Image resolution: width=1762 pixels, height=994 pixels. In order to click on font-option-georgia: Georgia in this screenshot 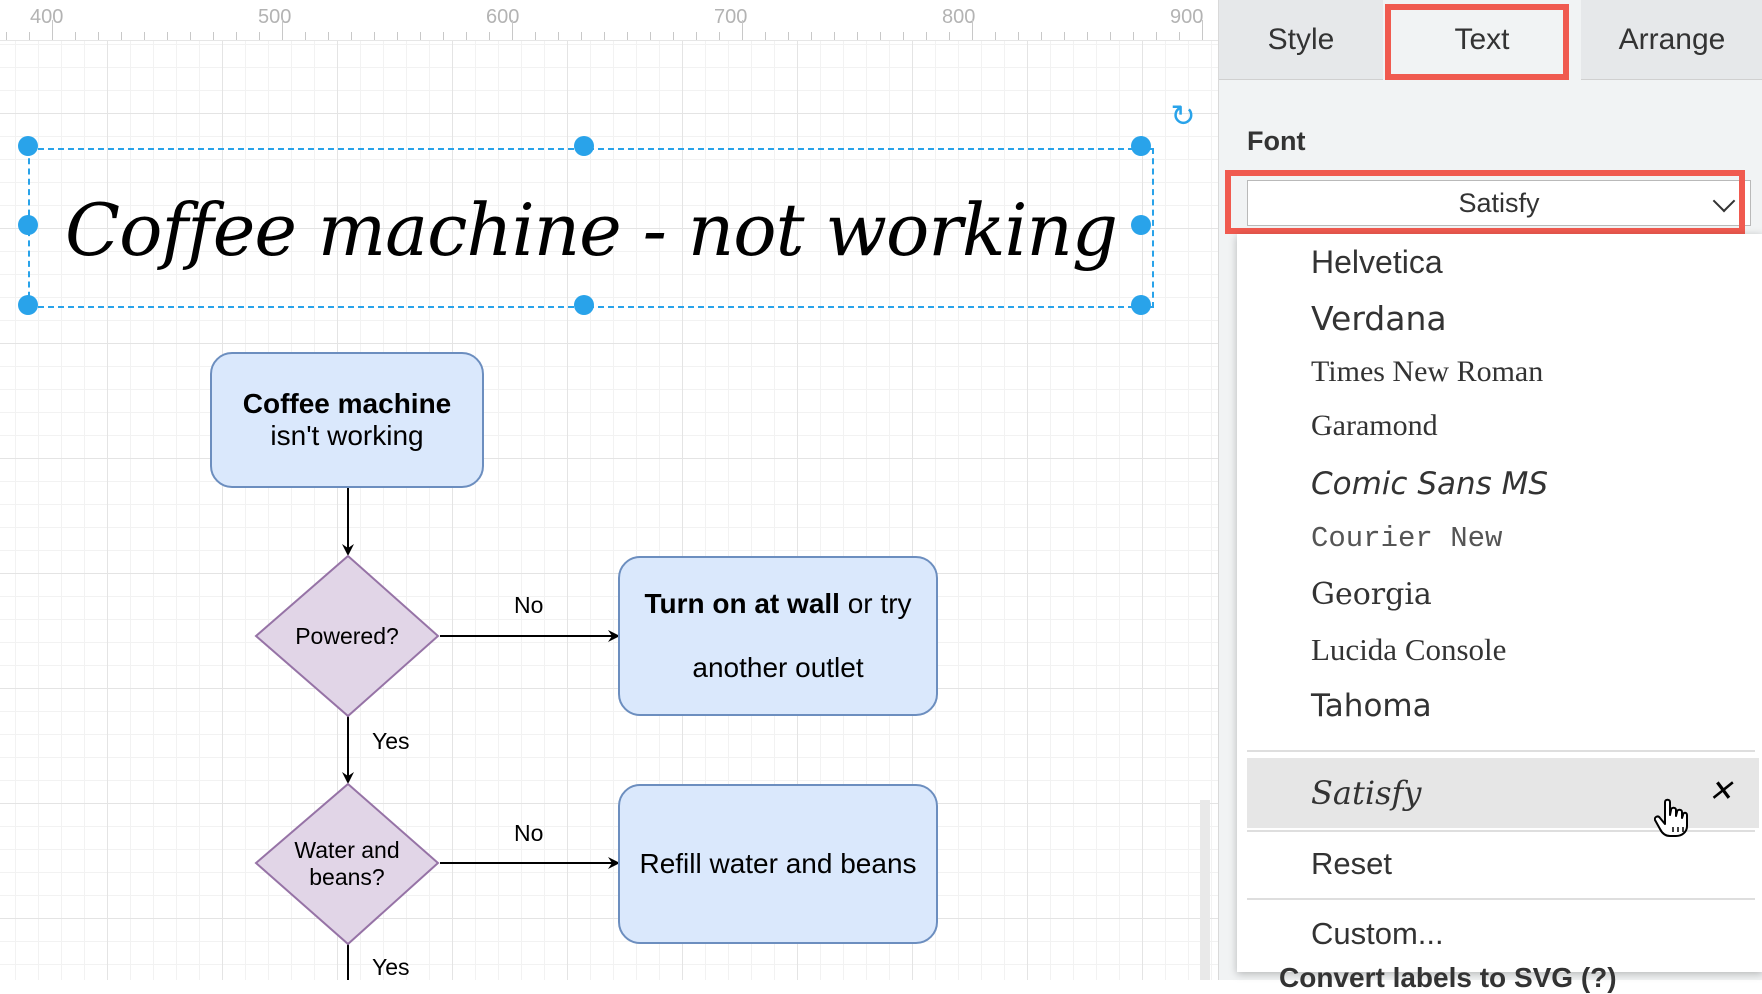, I will do `click(1498, 594)`.